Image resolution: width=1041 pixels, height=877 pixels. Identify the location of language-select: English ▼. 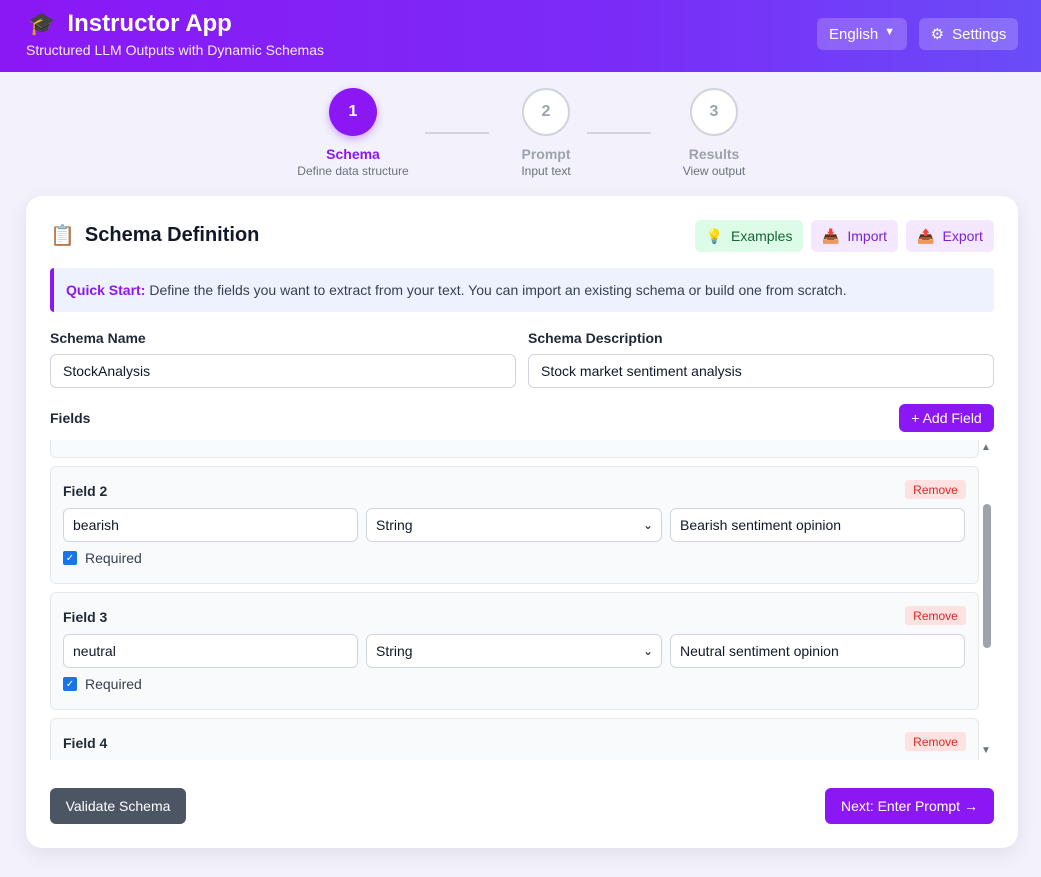
(862, 34).